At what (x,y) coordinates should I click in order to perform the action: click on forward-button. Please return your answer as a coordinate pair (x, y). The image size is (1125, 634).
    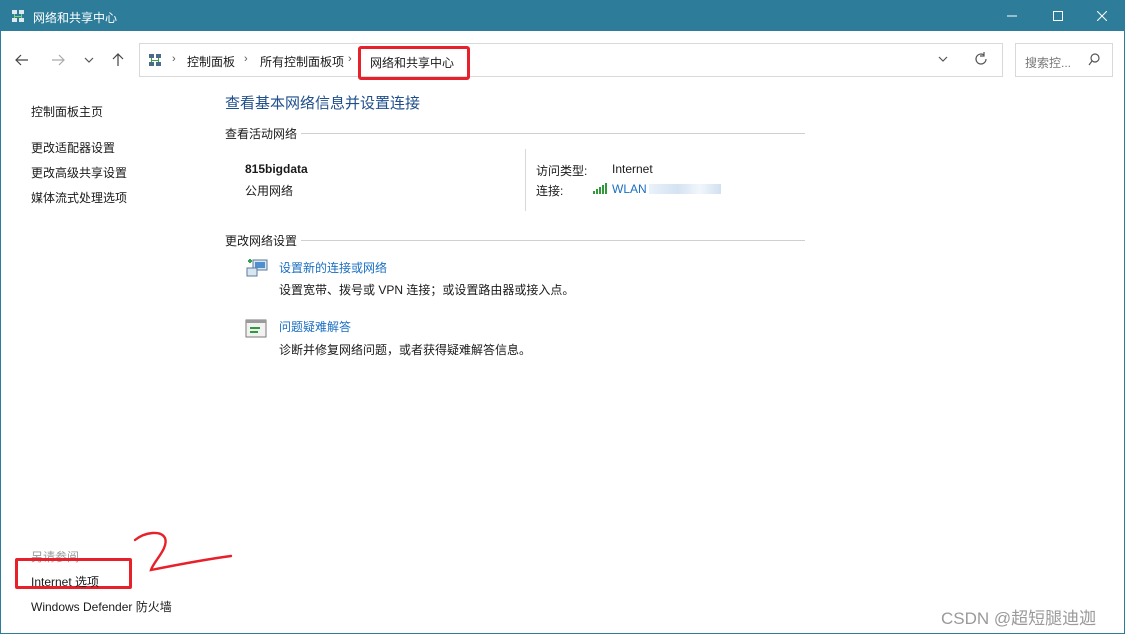
    Looking at the image, I should click on (58, 60).